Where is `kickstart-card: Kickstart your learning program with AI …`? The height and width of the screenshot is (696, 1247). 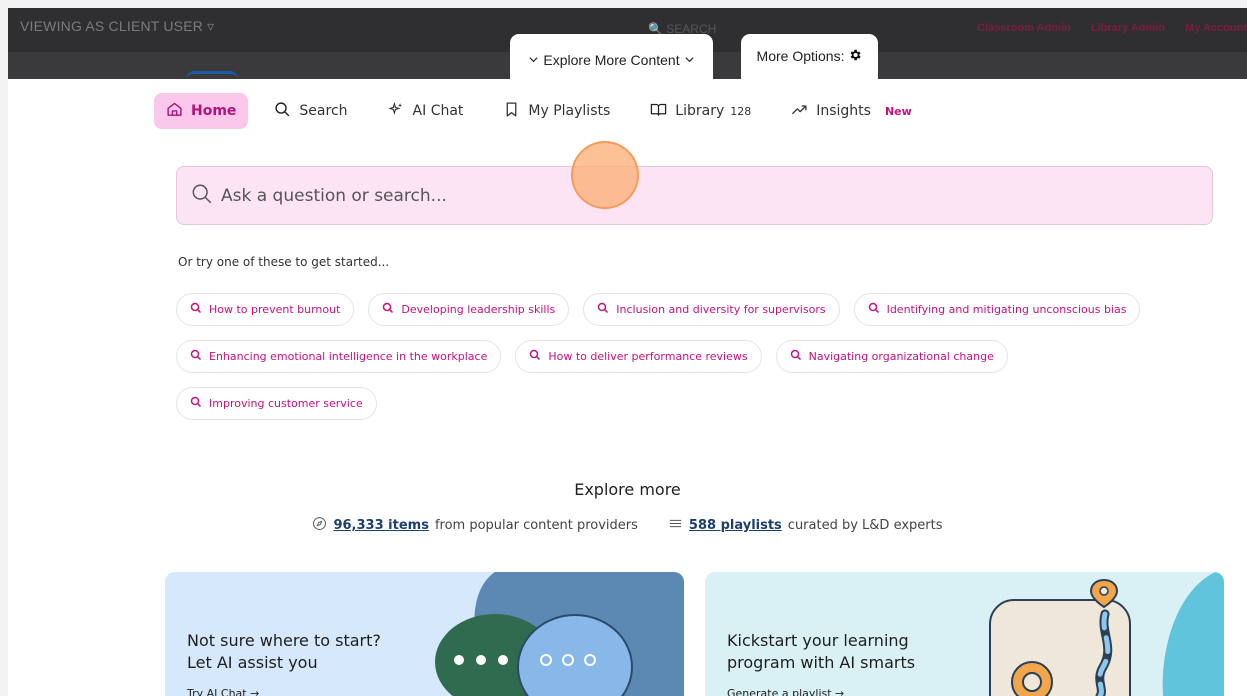 kickstart-card: Kickstart your learning program with AI … is located at coordinates (964, 634).